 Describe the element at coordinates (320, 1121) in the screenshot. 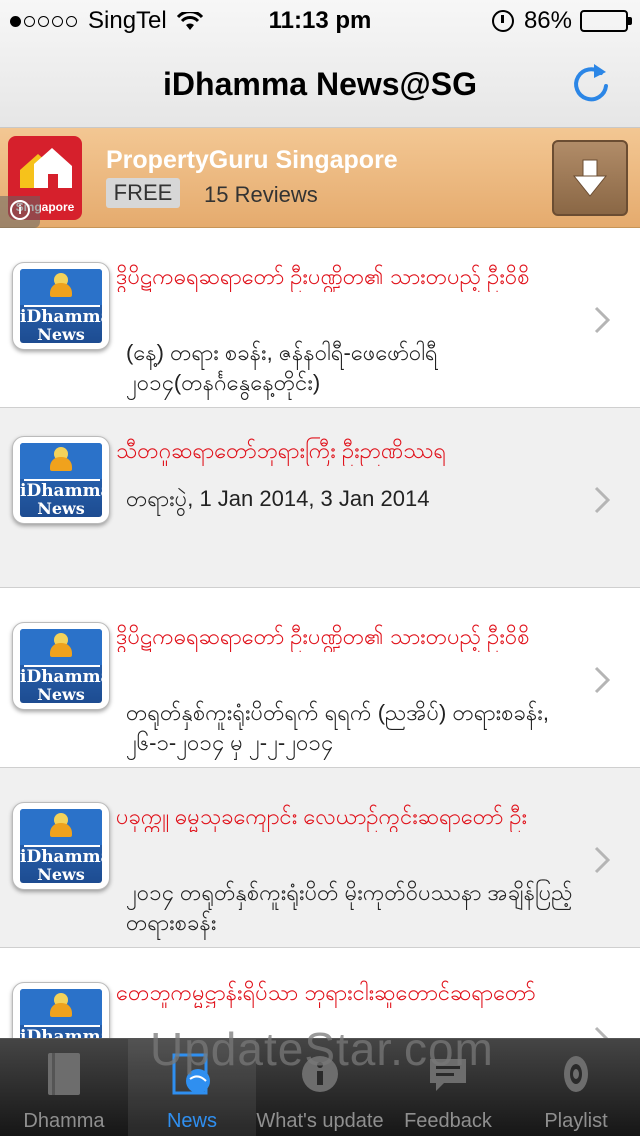

I see `tab-label: What's update` at that location.